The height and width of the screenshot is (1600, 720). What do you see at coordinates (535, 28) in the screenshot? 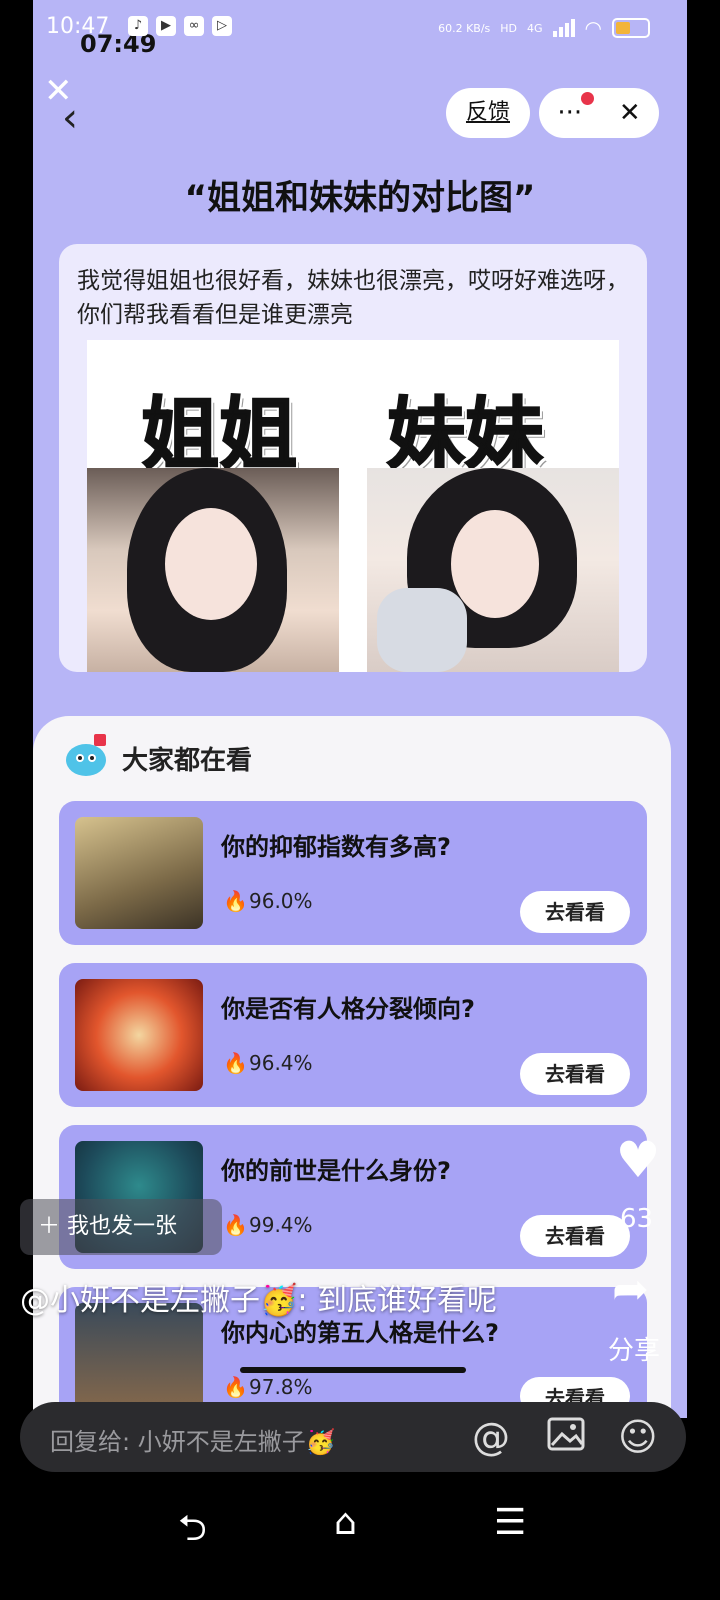
I see `network-type: 4G` at bounding box center [535, 28].